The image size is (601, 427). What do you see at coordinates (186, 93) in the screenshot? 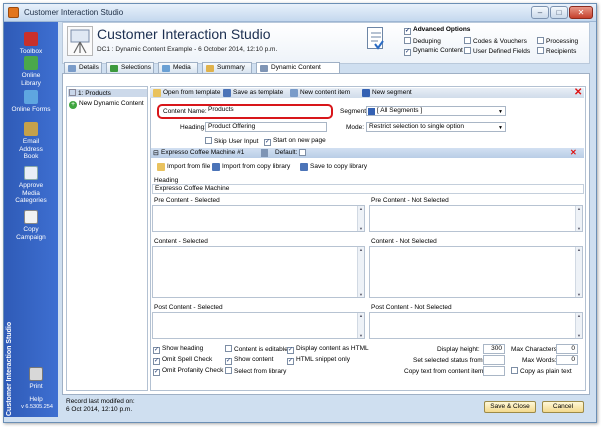
I see `open-template-button: Open from template` at bounding box center [186, 93].